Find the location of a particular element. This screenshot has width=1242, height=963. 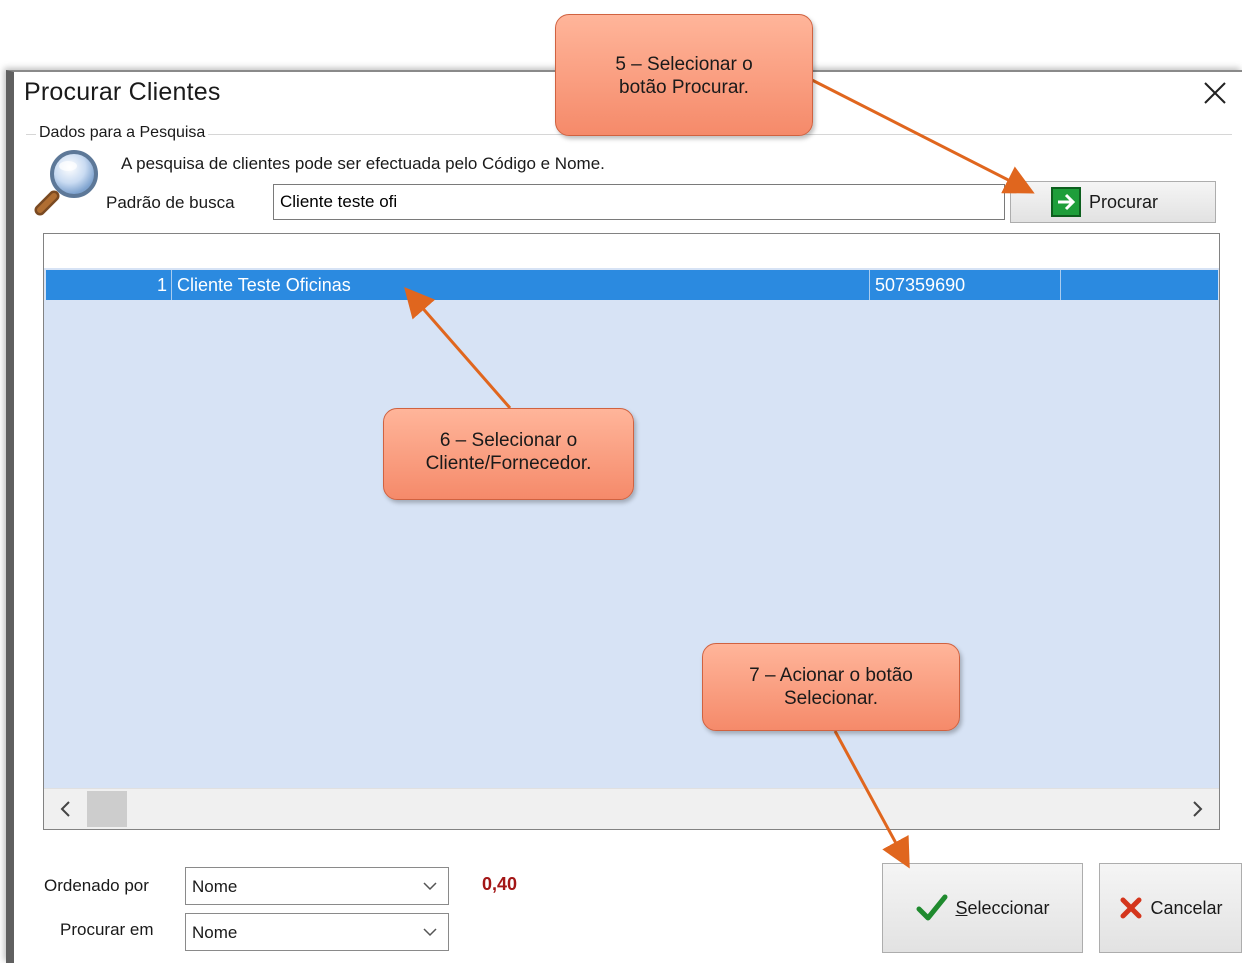

step6-line2: Cliente/Fornecedor. is located at coordinates (508, 463).